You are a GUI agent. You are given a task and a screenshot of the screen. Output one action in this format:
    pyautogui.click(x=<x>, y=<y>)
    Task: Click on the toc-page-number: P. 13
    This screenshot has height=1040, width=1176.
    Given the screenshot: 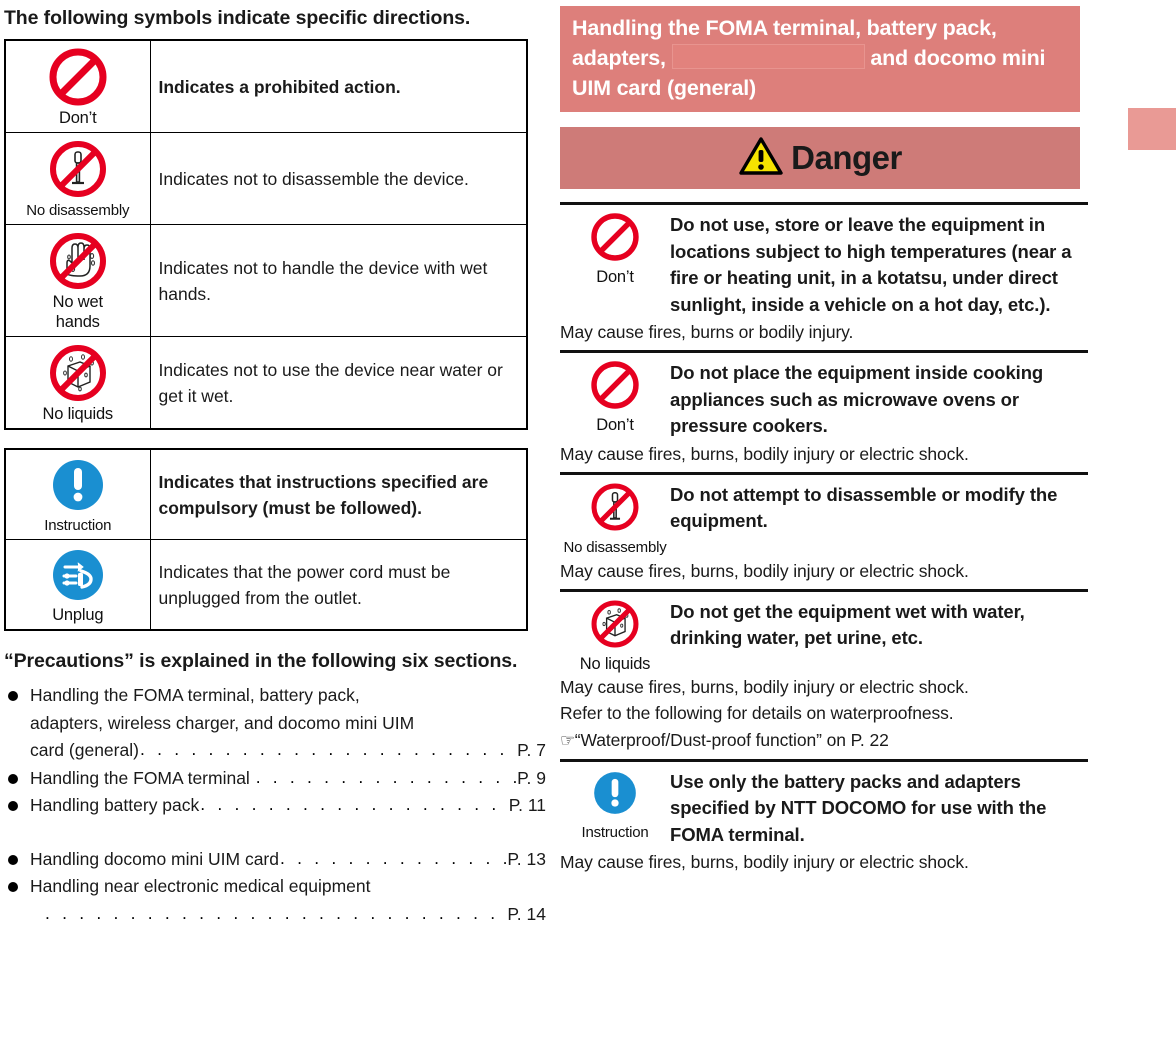 What is the action you would take?
    pyautogui.click(x=526, y=858)
    